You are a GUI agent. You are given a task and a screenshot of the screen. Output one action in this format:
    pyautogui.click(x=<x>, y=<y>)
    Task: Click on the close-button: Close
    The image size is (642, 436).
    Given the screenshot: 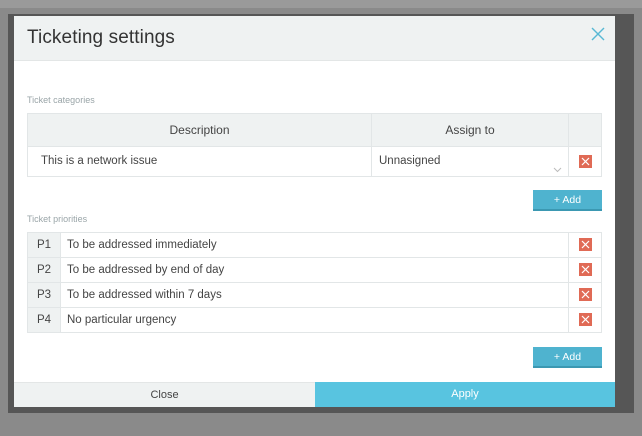 What is the action you would take?
    pyautogui.click(x=164, y=394)
    